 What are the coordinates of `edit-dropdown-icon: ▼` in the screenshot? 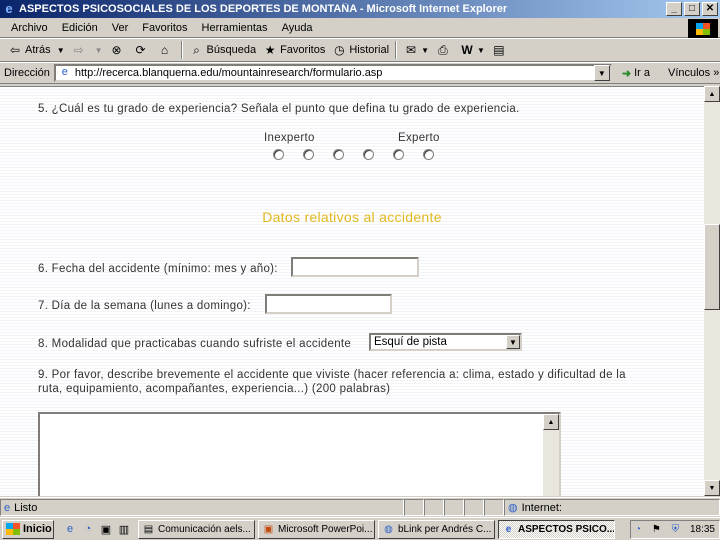 It's located at (480, 50).